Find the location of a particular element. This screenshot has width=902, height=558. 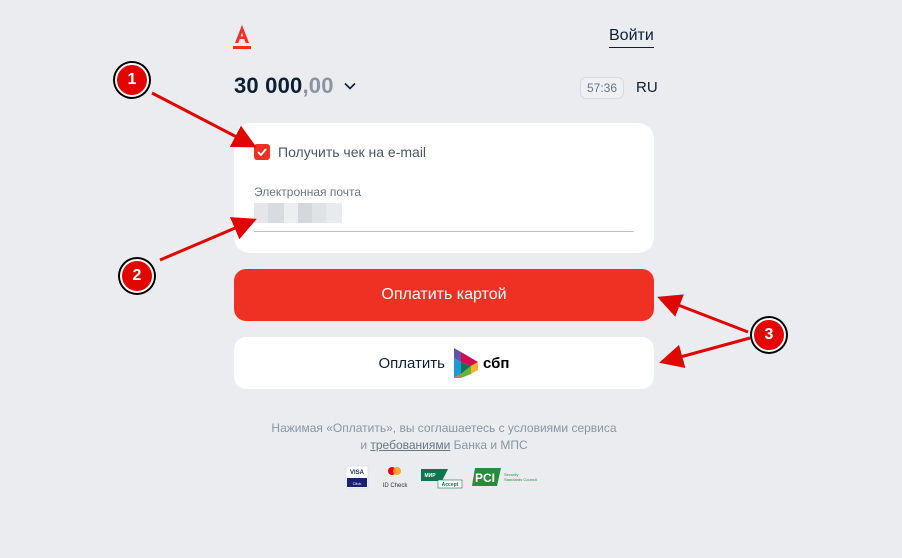

arrow-3a is located at coordinates (703, 314).